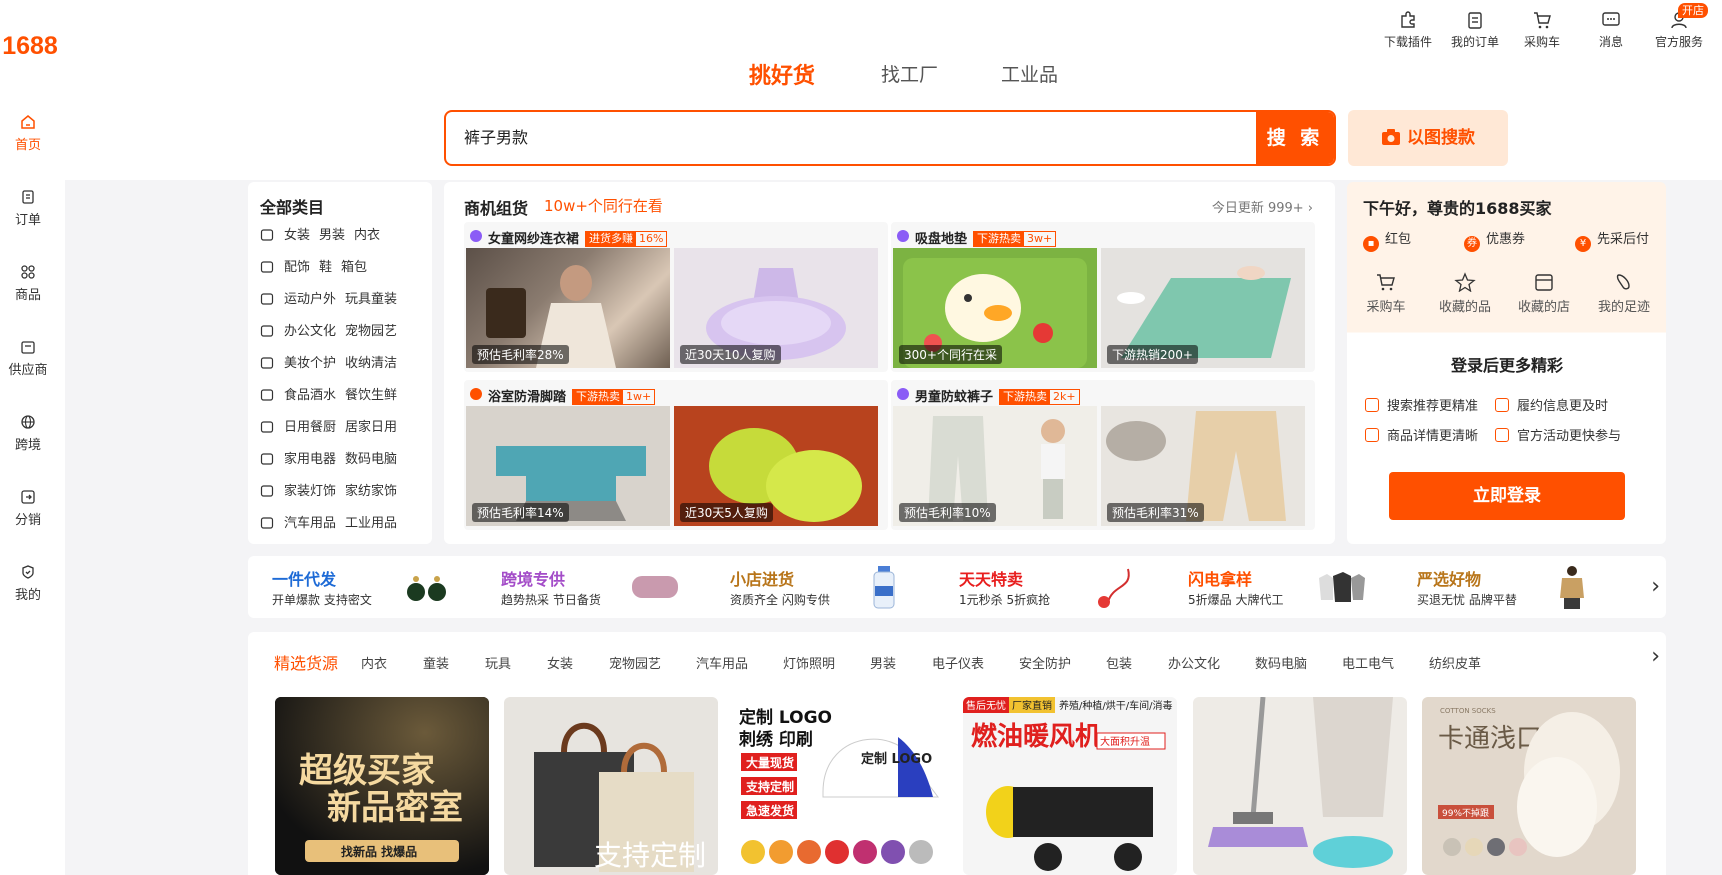 The width and height of the screenshot is (1722, 875). Describe the element at coordinates (1029, 73) in the screenshot. I see `tab-industrial: 工业品` at that location.